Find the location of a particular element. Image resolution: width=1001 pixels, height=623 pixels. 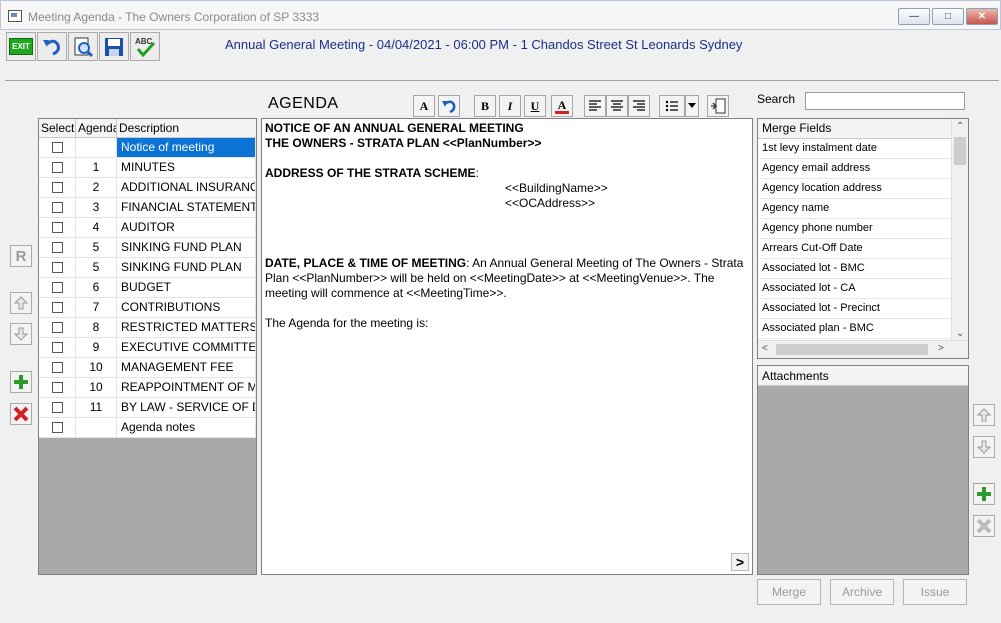

bullet-list-dropdown is located at coordinates (692, 106).